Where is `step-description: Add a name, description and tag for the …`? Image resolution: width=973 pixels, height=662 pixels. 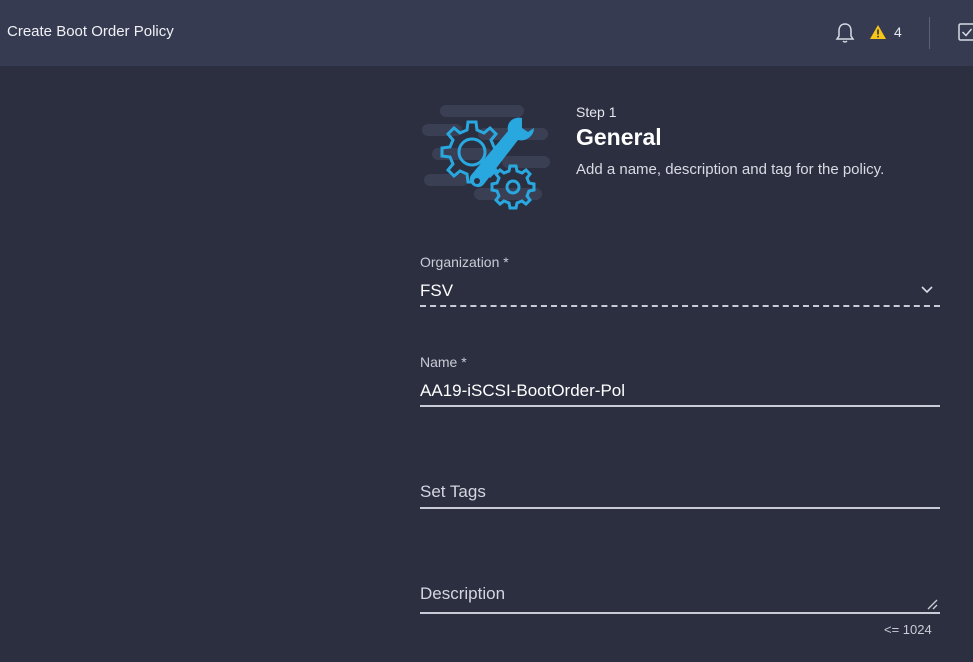 step-description: Add a name, description and tag for the … is located at coordinates (730, 169).